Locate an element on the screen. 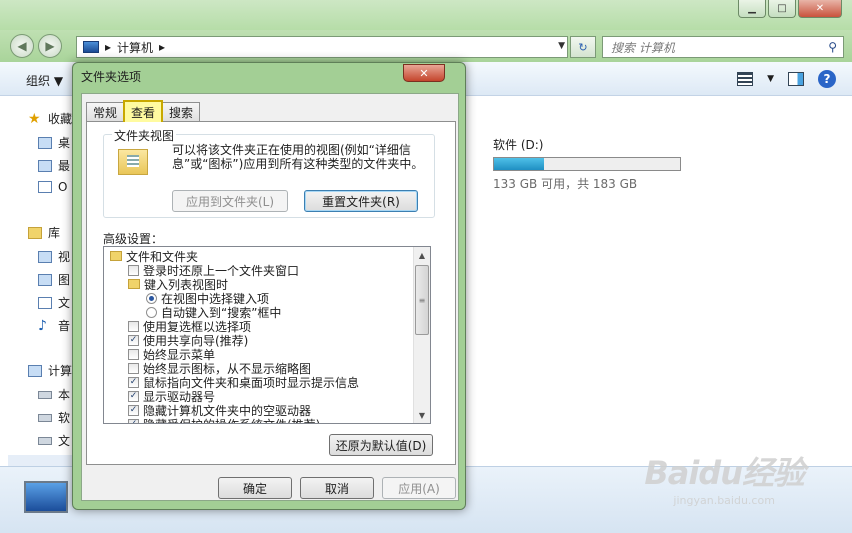 Image resolution: width=852 pixels, height=533 pixels. sidebar-item-software-drive: 软 is located at coordinates (54, 417).